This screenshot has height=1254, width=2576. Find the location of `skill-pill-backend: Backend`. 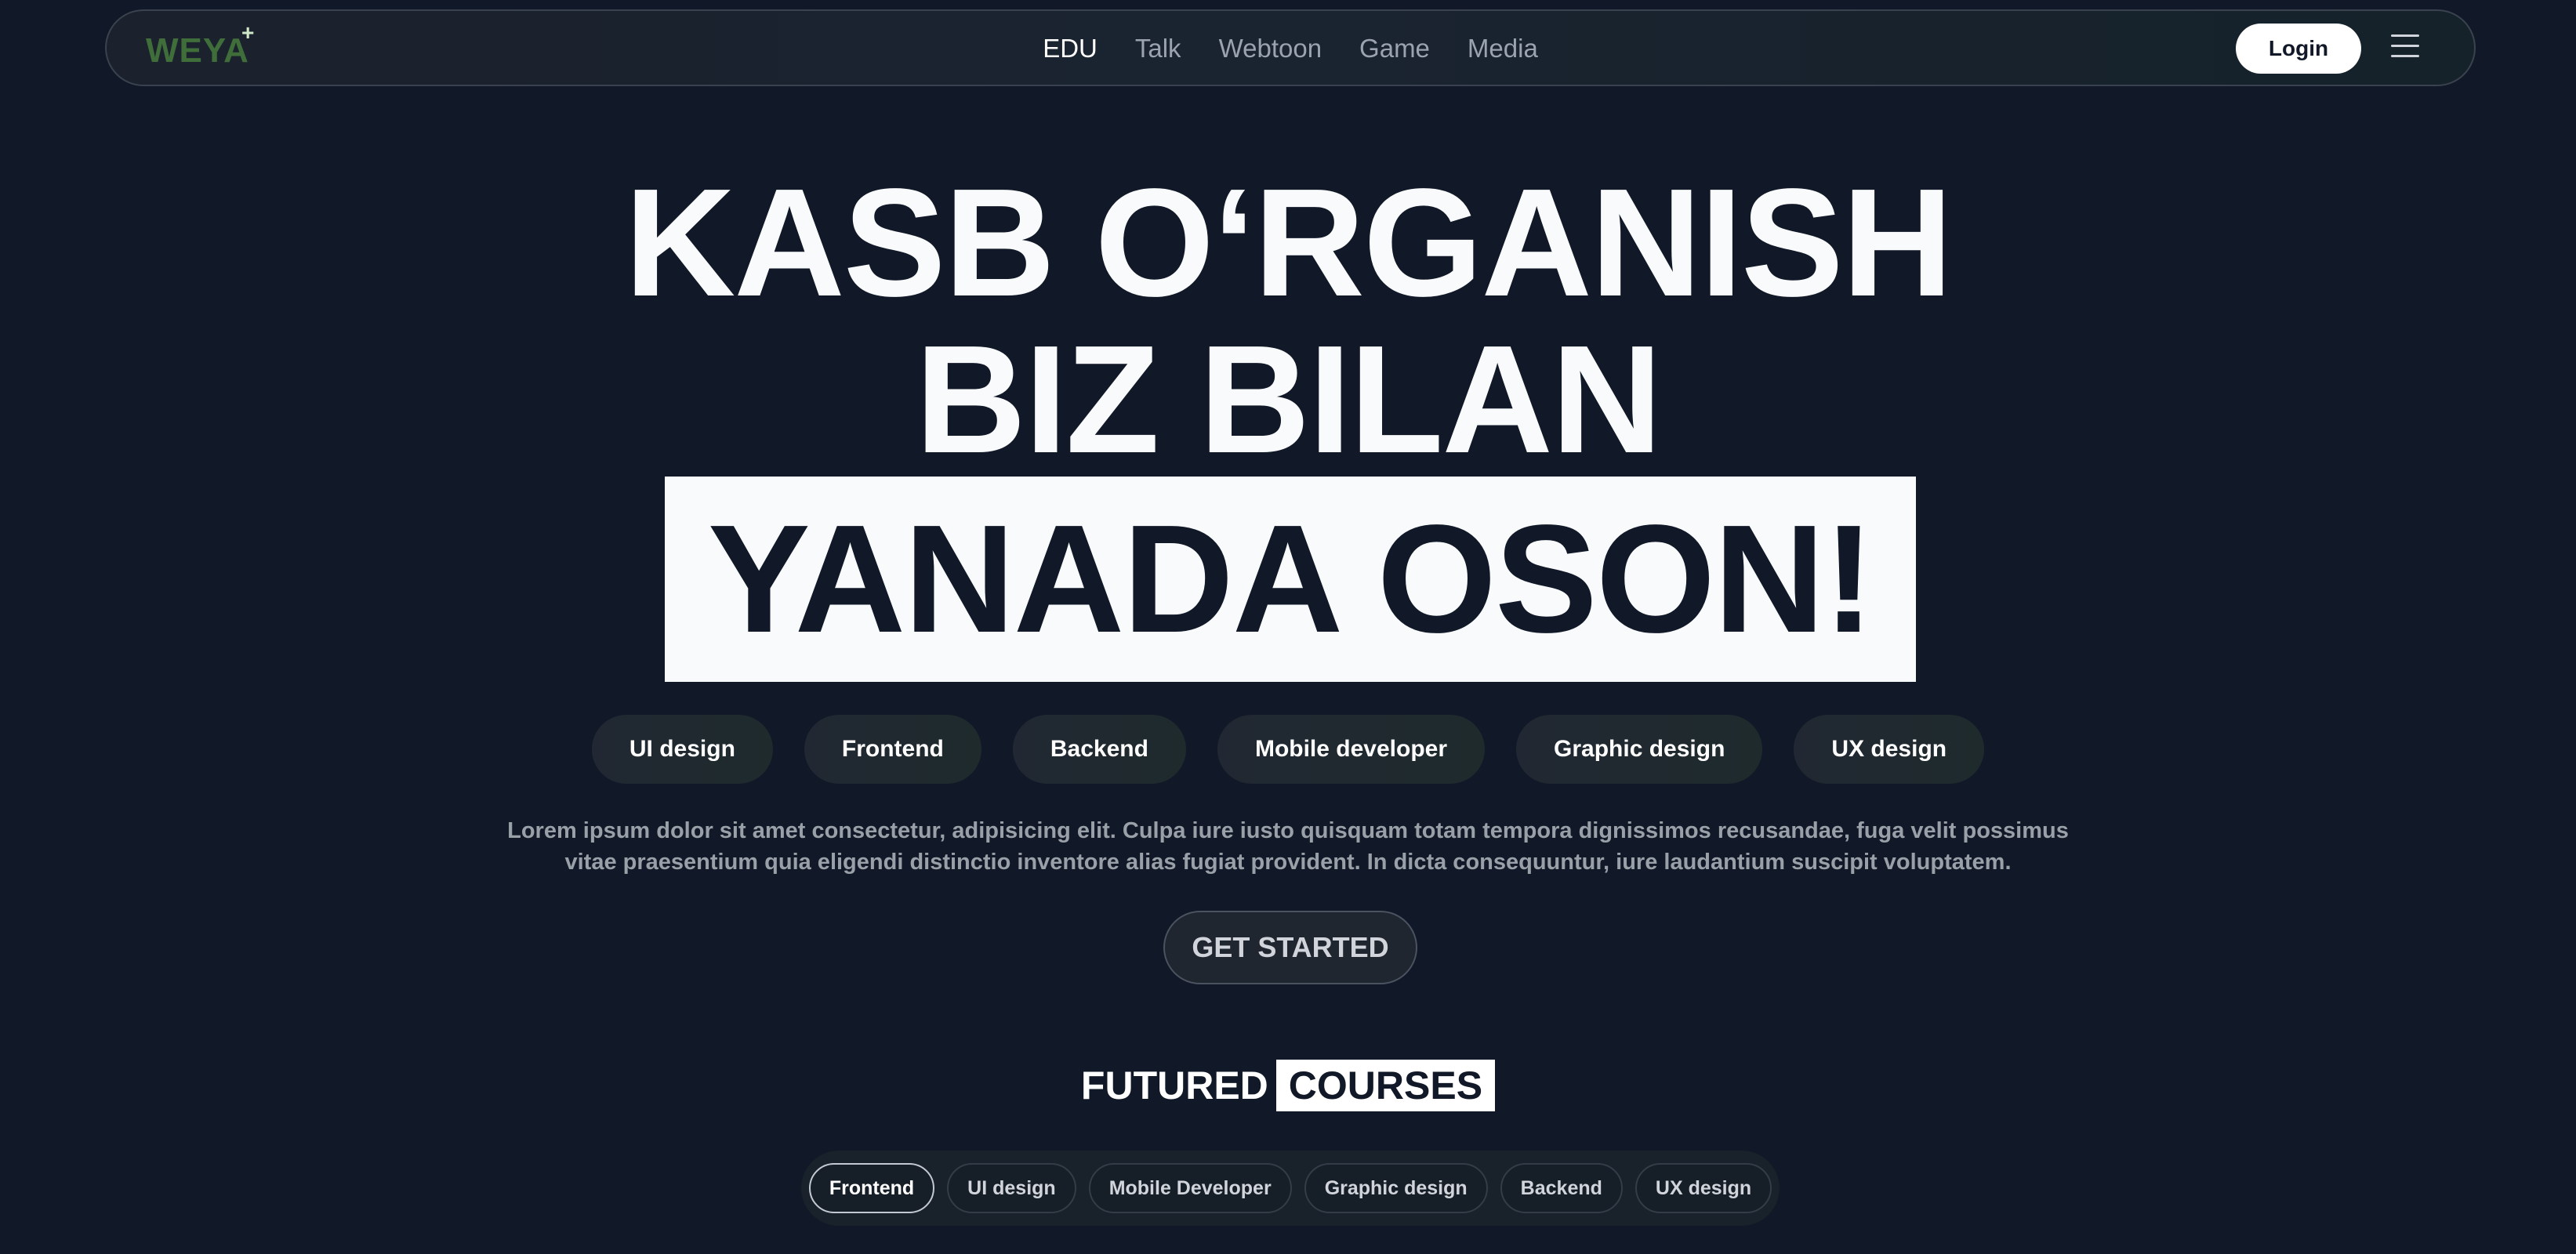

skill-pill-backend: Backend is located at coordinates (1099, 749).